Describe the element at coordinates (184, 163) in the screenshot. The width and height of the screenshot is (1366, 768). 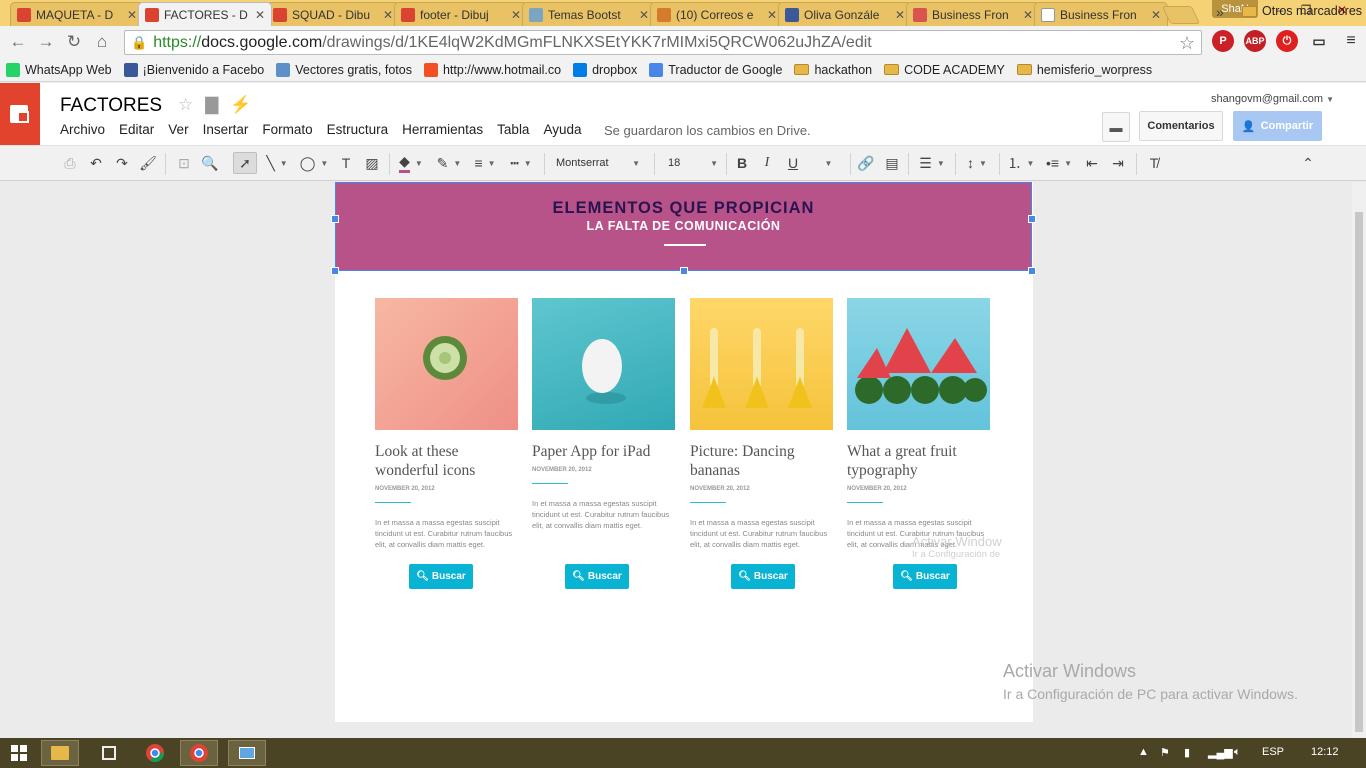
I see `zoom-fit-icon: ⊡` at that location.